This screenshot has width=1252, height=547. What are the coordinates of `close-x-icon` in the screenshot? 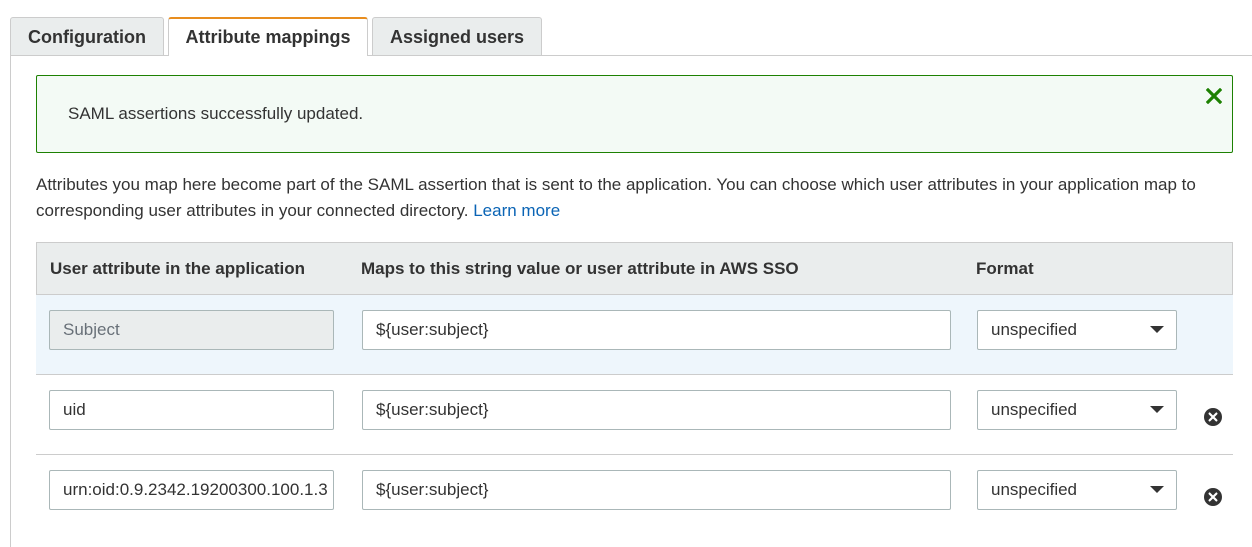 It's located at (1214, 96).